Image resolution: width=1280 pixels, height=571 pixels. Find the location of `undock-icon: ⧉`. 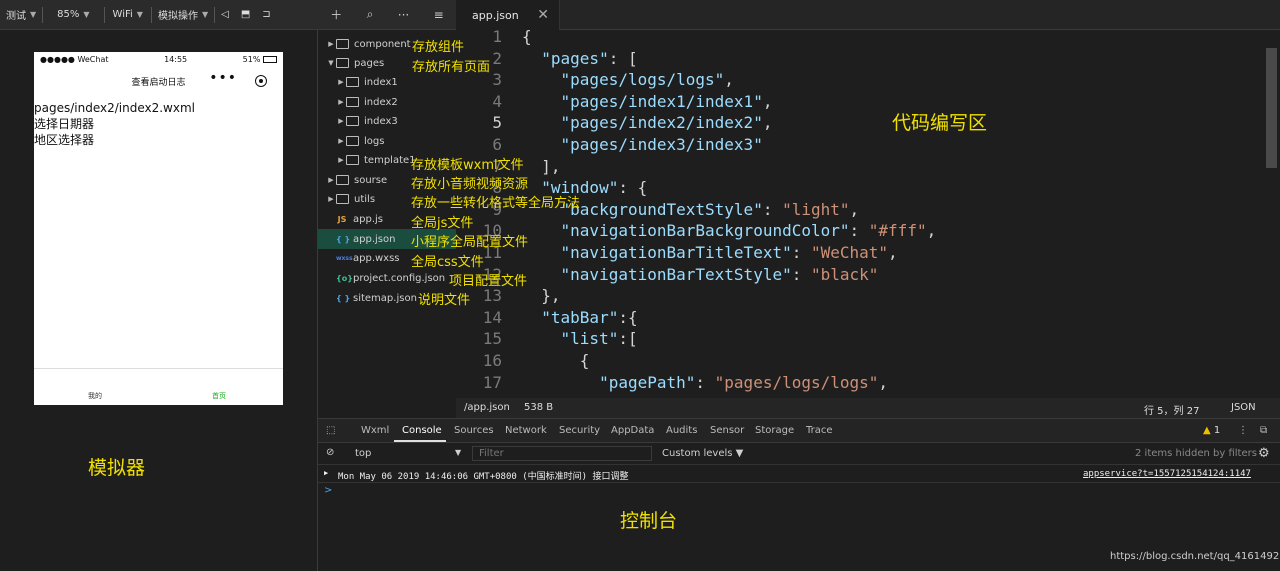

undock-icon: ⧉ is located at coordinates (1263, 430).